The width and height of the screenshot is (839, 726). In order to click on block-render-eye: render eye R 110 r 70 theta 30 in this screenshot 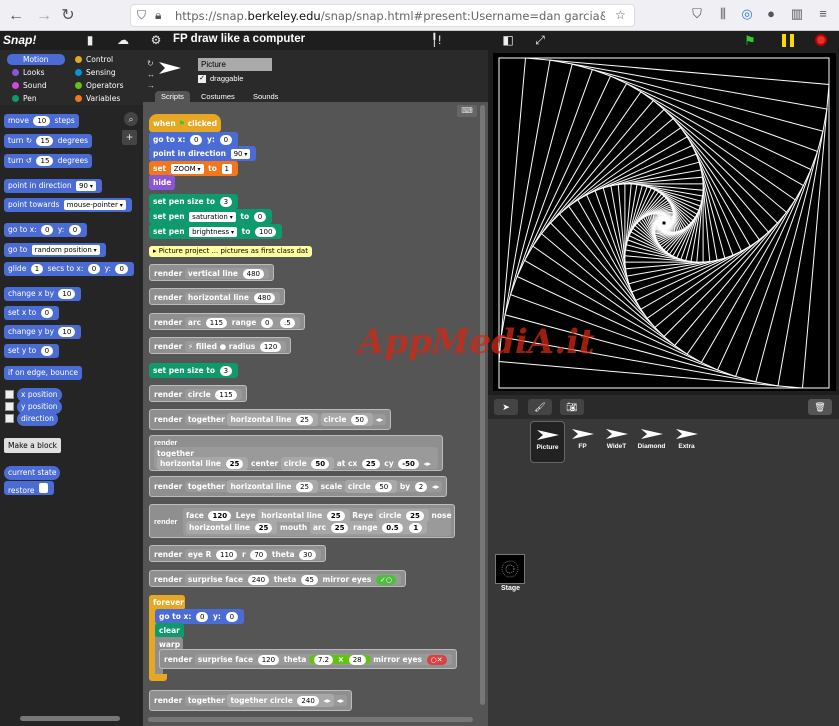, I will do `click(238, 553)`.